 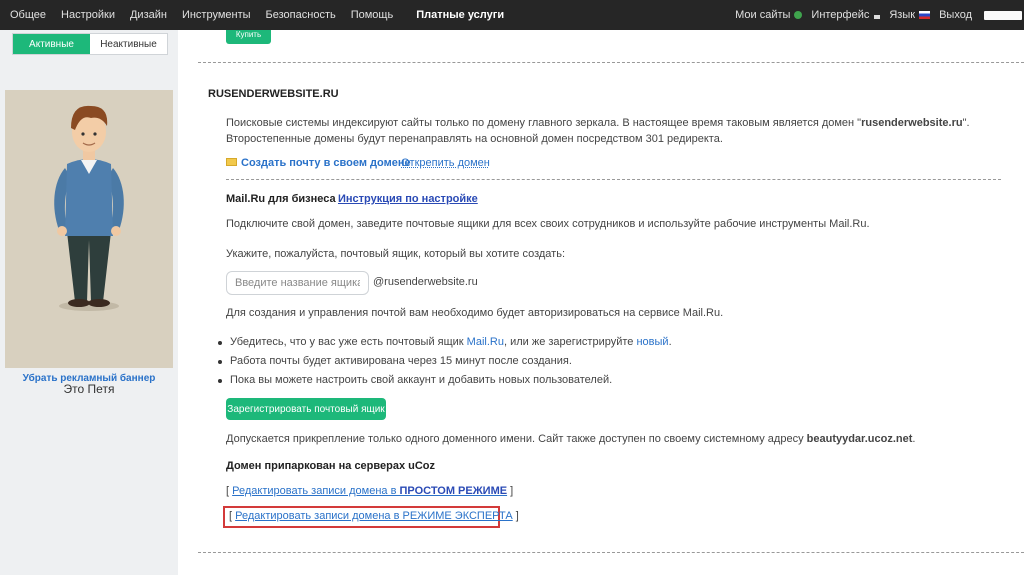 What do you see at coordinates (859, 439) in the screenshot?
I see `system-address: beautyydar.ucoz.net` at bounding box center [859, 439].